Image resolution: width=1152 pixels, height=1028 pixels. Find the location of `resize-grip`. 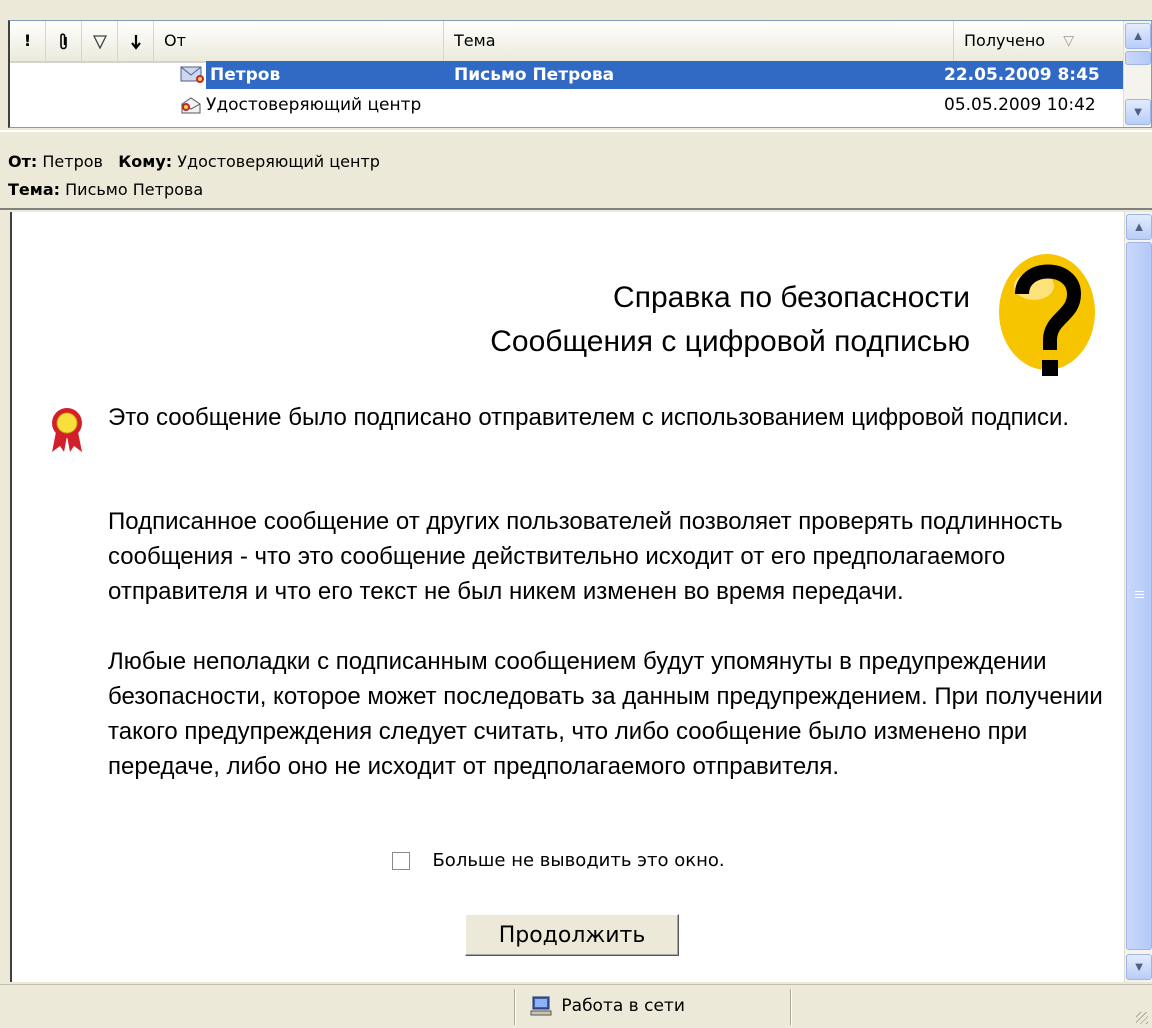

resize-grip is located at coordinates (1142, 1018).